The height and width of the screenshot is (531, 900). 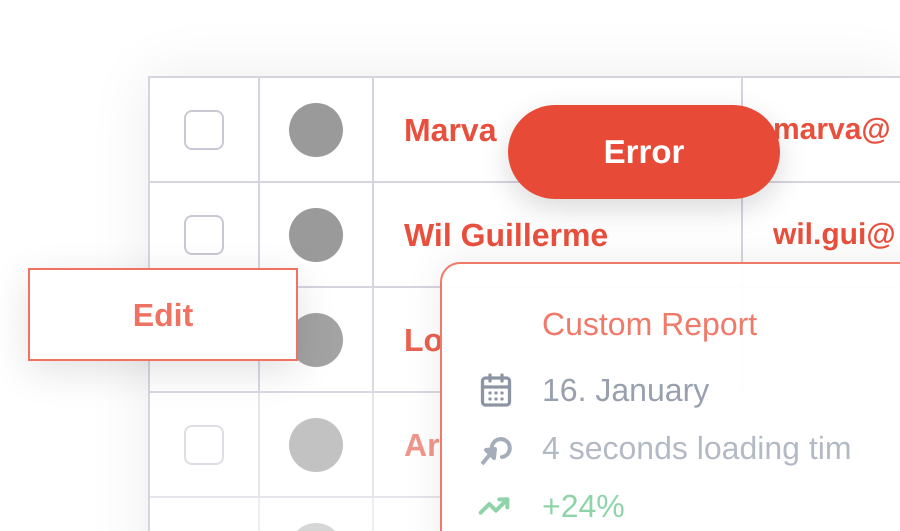 I want to click on calendar-icon, so click(x=496, y=390).